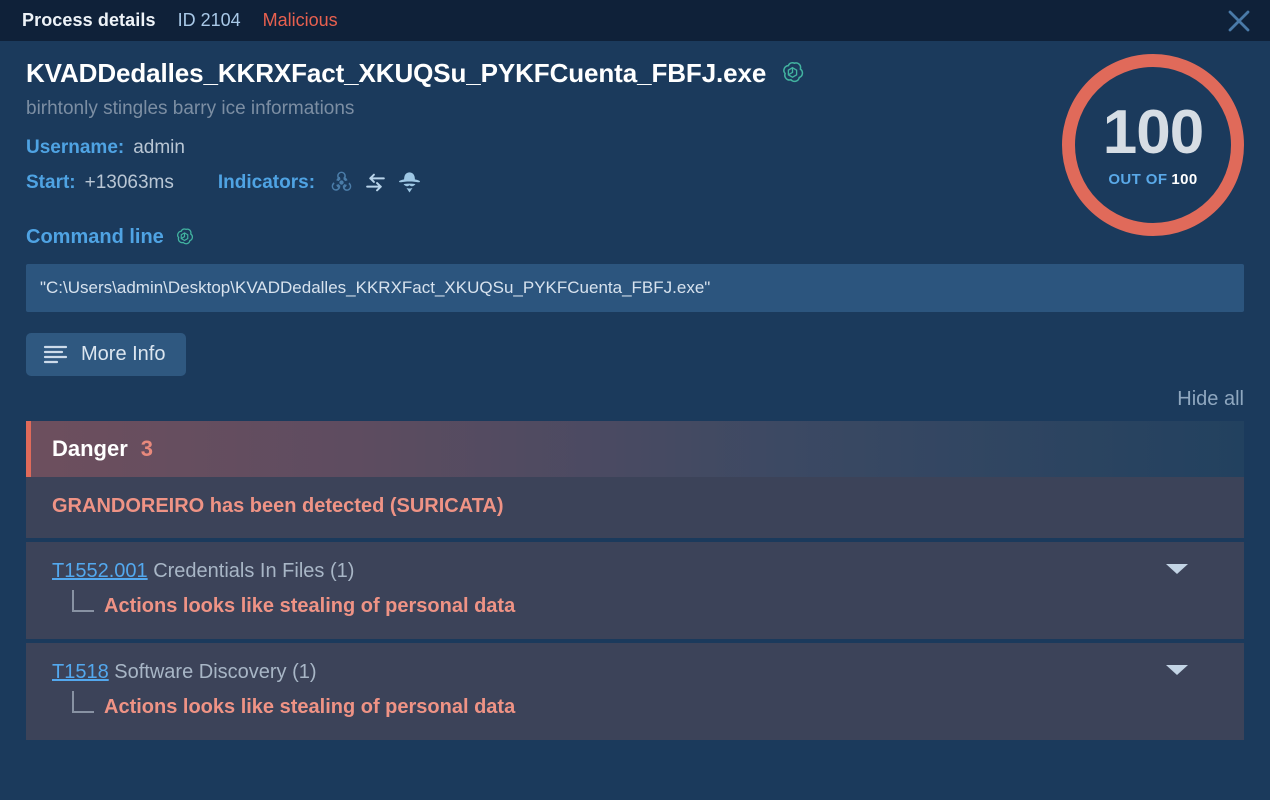 This screenshot has width=1270, height=800. What do you see at coordinates (209, 20) in the screenshot?
I see `process-id-label: ID 2104` at bounding box center [209, 20].